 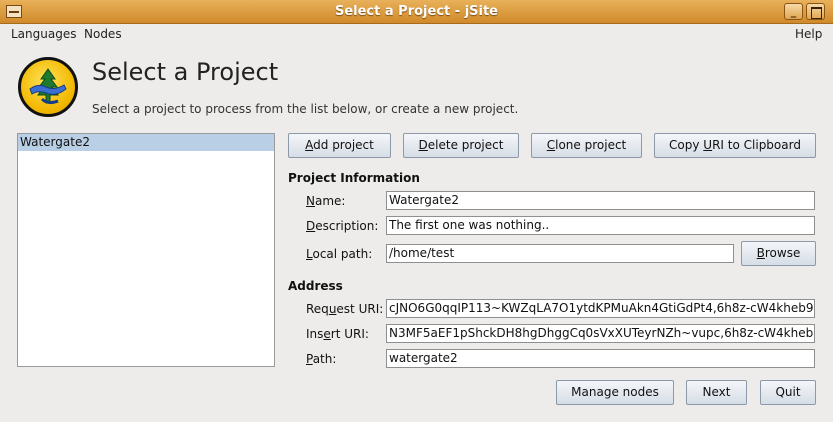 What do you see at coordinates (330, 201) in the screenshot?
I see `name-label-post: ame:` at bounding box center [330, 201].